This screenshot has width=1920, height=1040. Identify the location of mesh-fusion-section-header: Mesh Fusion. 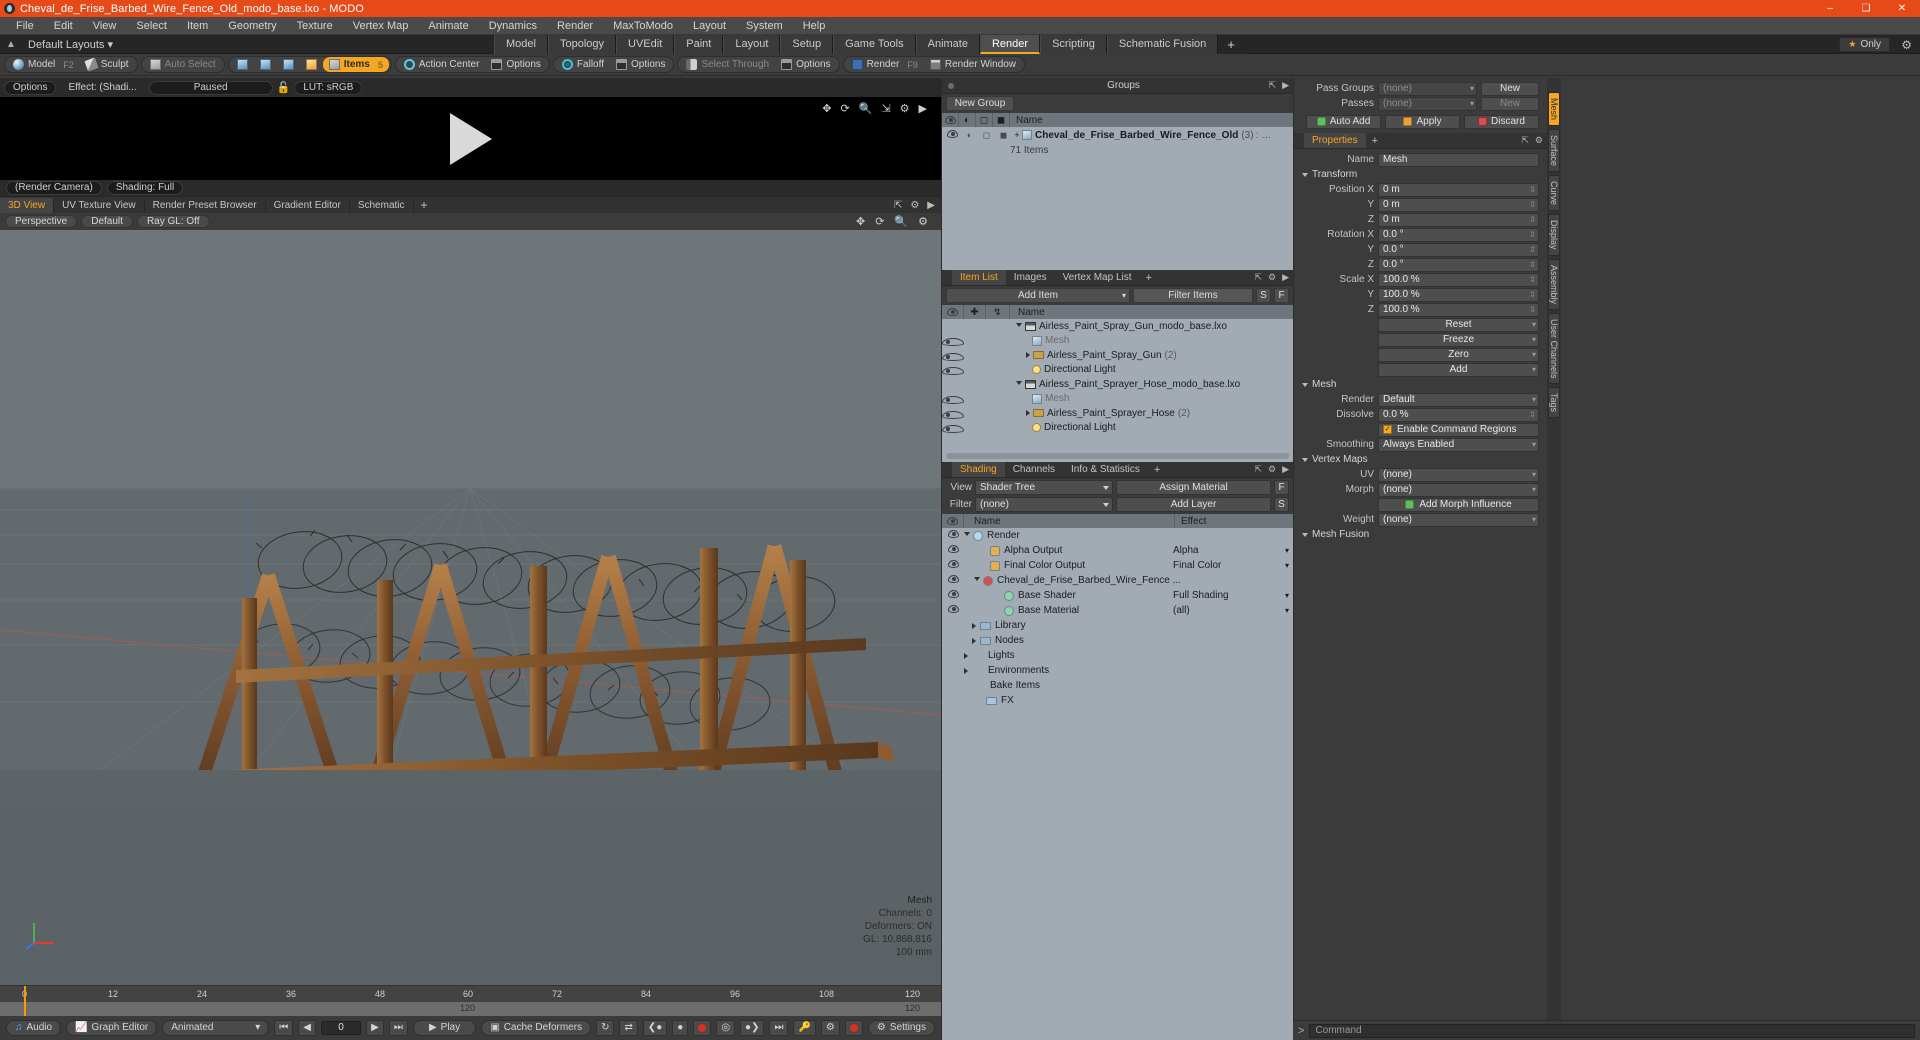
(1420, 534).